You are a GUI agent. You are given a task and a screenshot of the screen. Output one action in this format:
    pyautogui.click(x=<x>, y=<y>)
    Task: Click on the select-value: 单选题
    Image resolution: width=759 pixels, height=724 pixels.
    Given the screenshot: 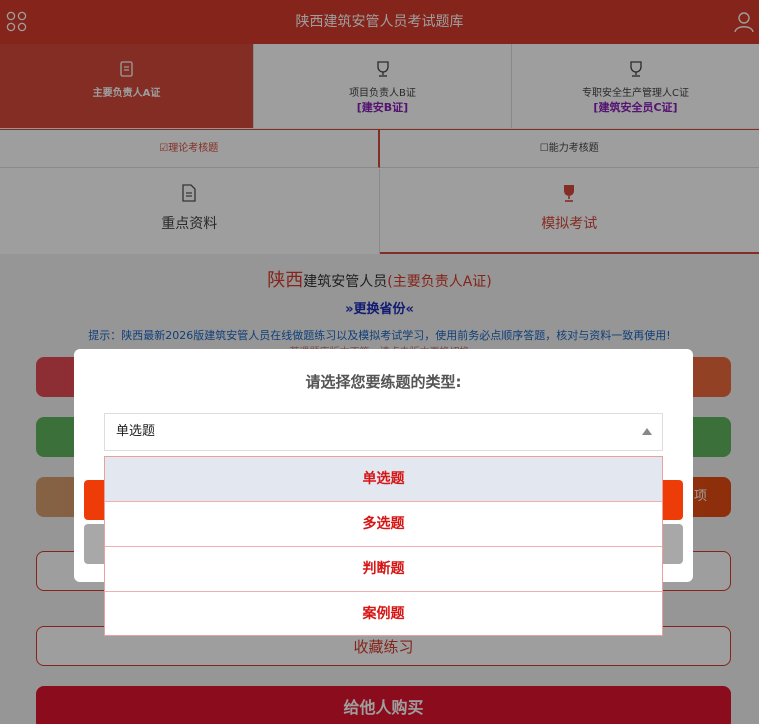 What is the action you would take?
    pyautogui.click(x=136, y=431)
    